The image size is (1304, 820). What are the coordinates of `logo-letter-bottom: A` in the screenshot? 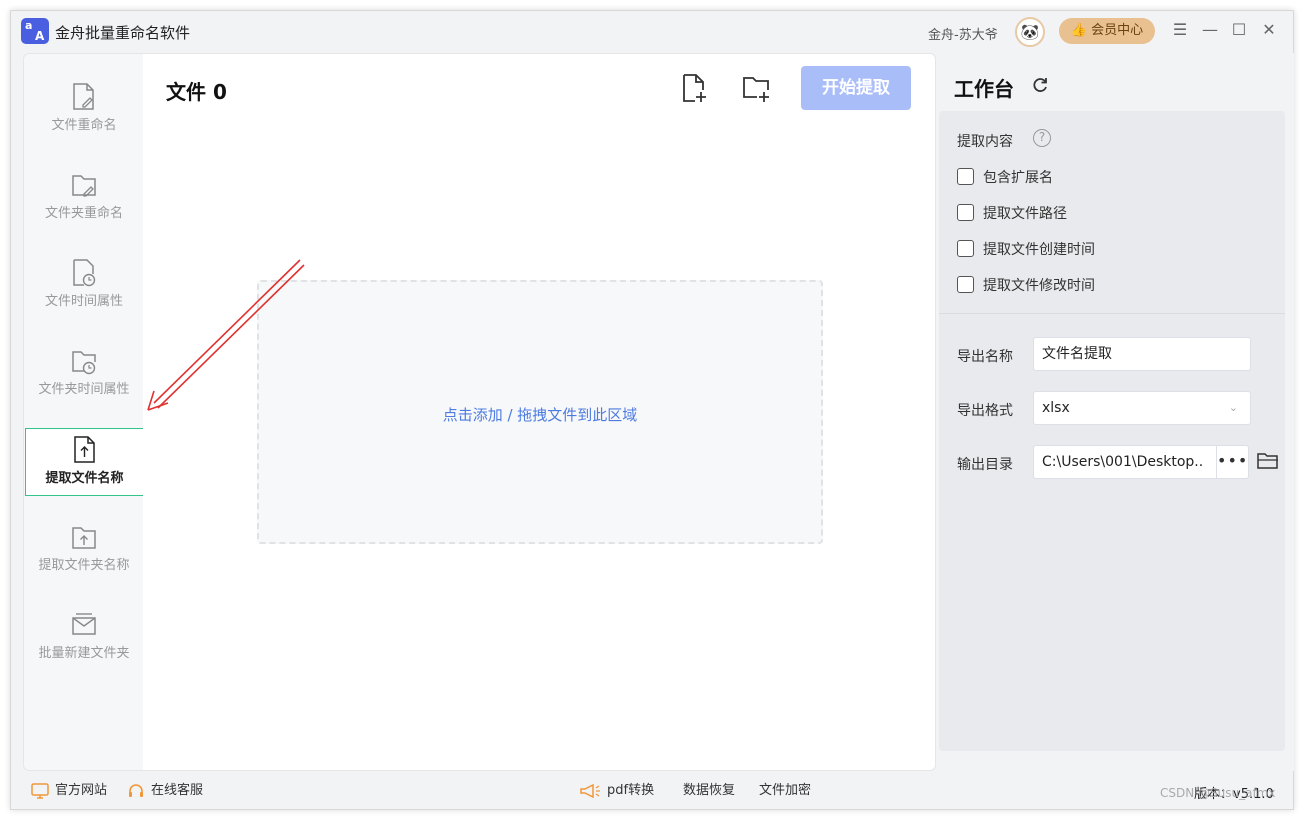 It's located at (40, 36).